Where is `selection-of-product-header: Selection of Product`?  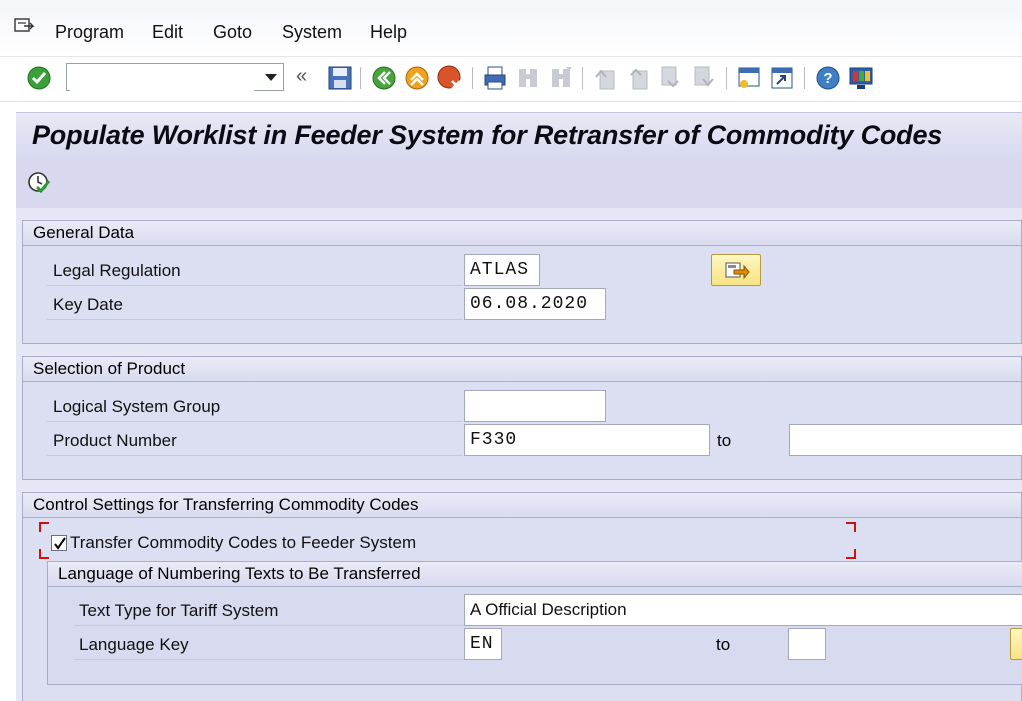
selection-of-product-header: Selection of Product is located at coordinates (522, 369).